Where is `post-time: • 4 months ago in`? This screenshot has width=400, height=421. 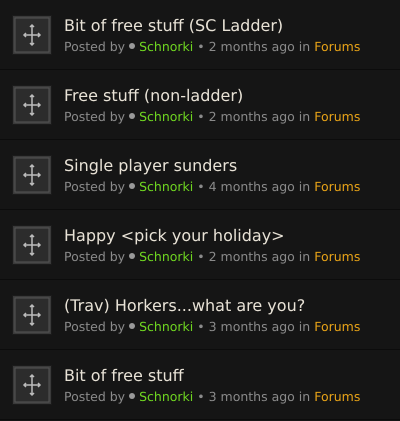
post-time: • 4 months ago in is located at coordinates (253, 186).